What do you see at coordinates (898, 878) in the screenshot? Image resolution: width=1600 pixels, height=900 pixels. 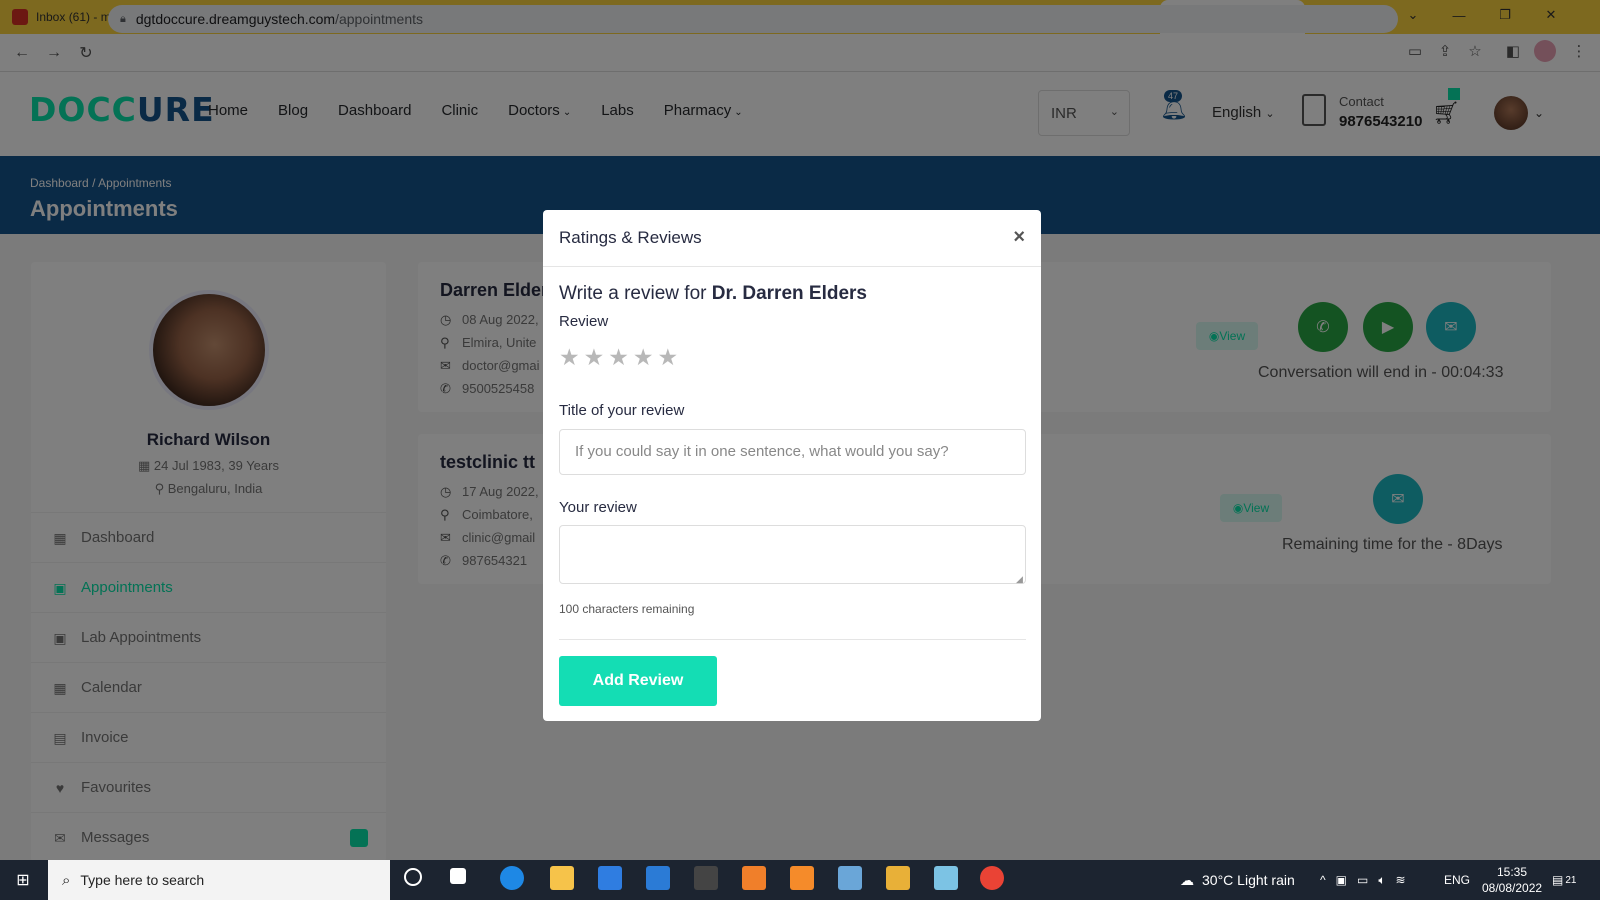 I see `app-icon` at bounding box center [898, 878].